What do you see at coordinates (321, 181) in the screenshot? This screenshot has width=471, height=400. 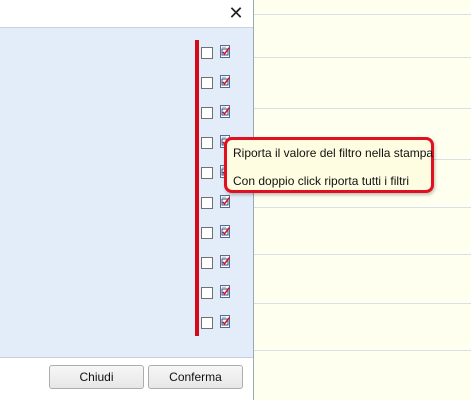 I see `tooltip-line-2: Con doppio click riporta tutti i filtri` at bounding box center [321, 181].